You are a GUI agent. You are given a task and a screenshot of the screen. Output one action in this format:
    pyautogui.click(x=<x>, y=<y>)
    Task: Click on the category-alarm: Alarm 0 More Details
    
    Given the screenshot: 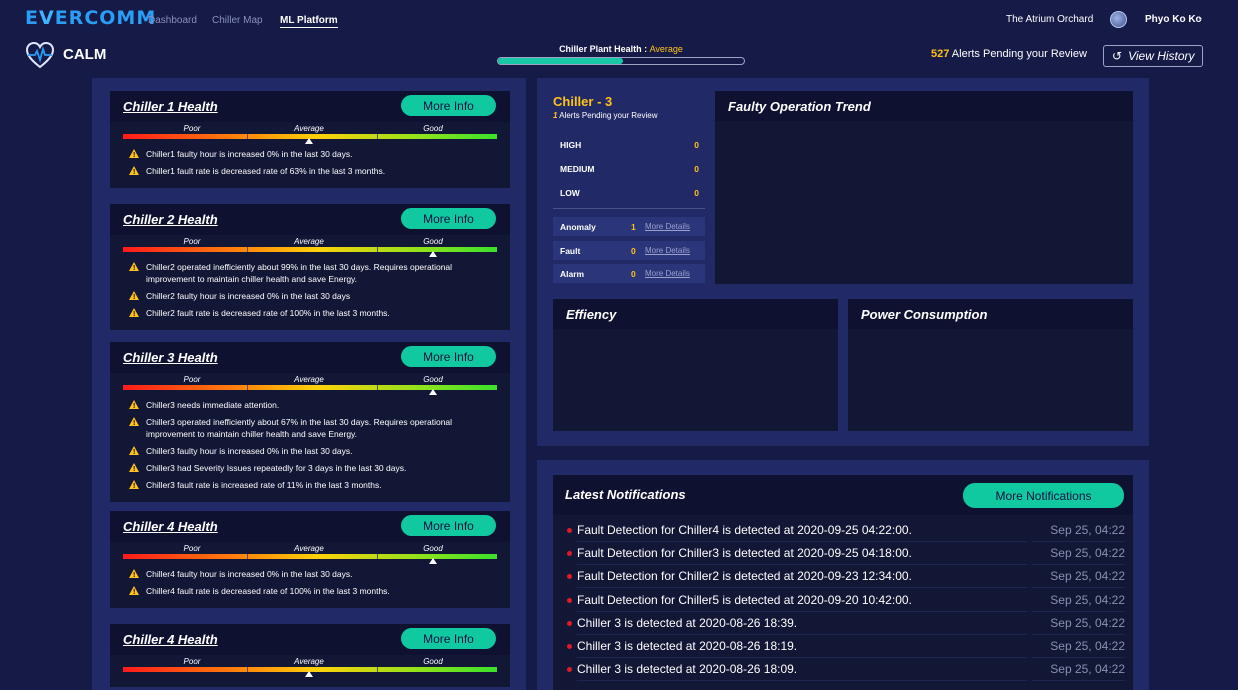 What is the action you would take?
    pyautogui.click(x=629, y=273)
    